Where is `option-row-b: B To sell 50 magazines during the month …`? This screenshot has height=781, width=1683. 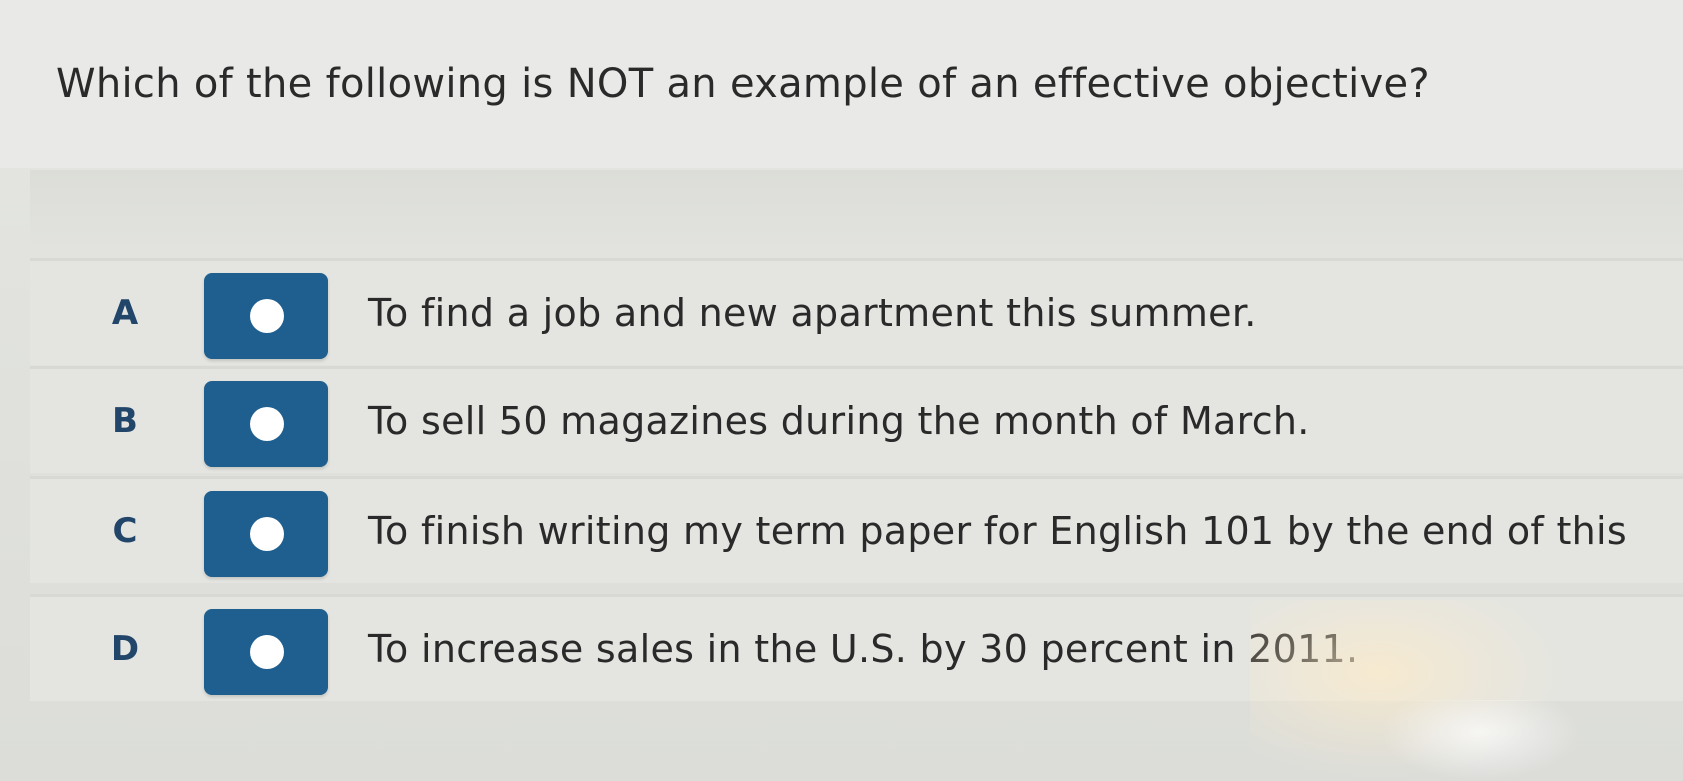
option-row-b: B To sell 50 magazines during the month … is located at coordinates (856, 419).